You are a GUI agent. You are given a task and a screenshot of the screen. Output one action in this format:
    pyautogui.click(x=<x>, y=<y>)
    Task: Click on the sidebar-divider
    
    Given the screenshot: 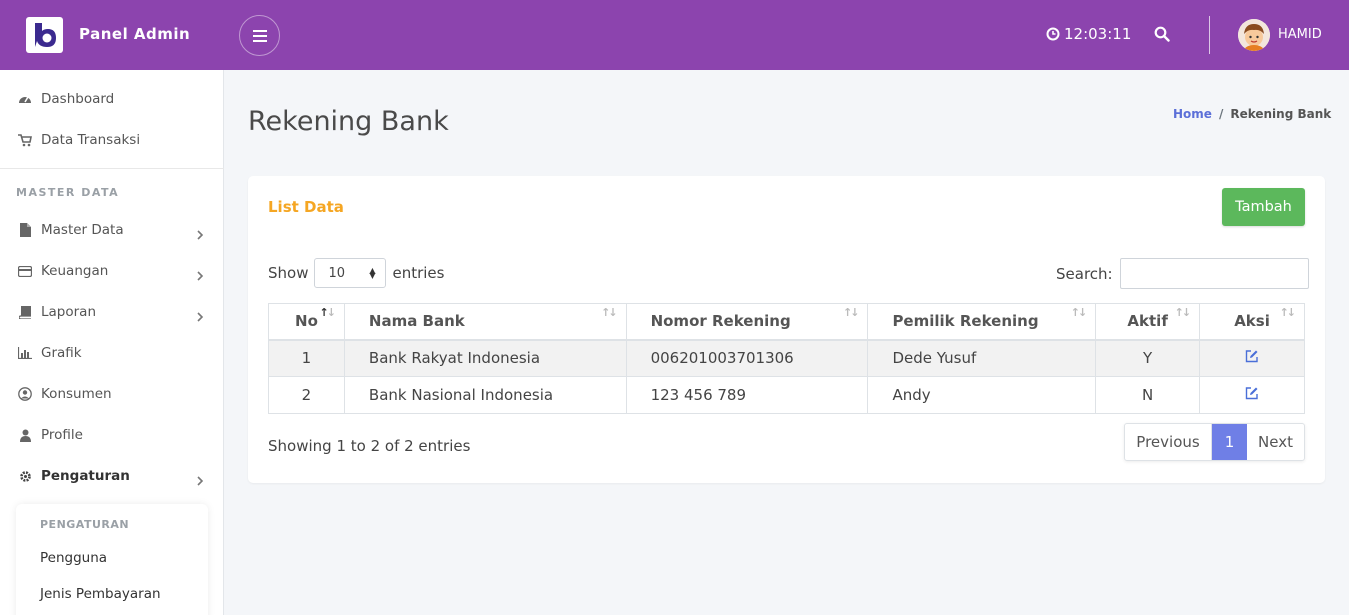 What is the action you would take?
    pyautogui.click(x=112, y=168)
    